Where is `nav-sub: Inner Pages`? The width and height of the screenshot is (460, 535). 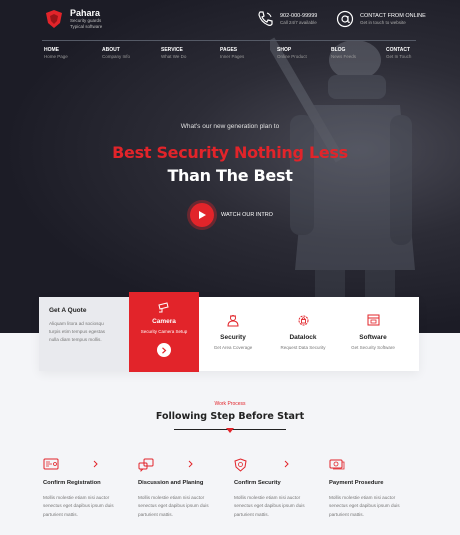
nav-sub: Inner Pages is located at coordinates (232, 56).